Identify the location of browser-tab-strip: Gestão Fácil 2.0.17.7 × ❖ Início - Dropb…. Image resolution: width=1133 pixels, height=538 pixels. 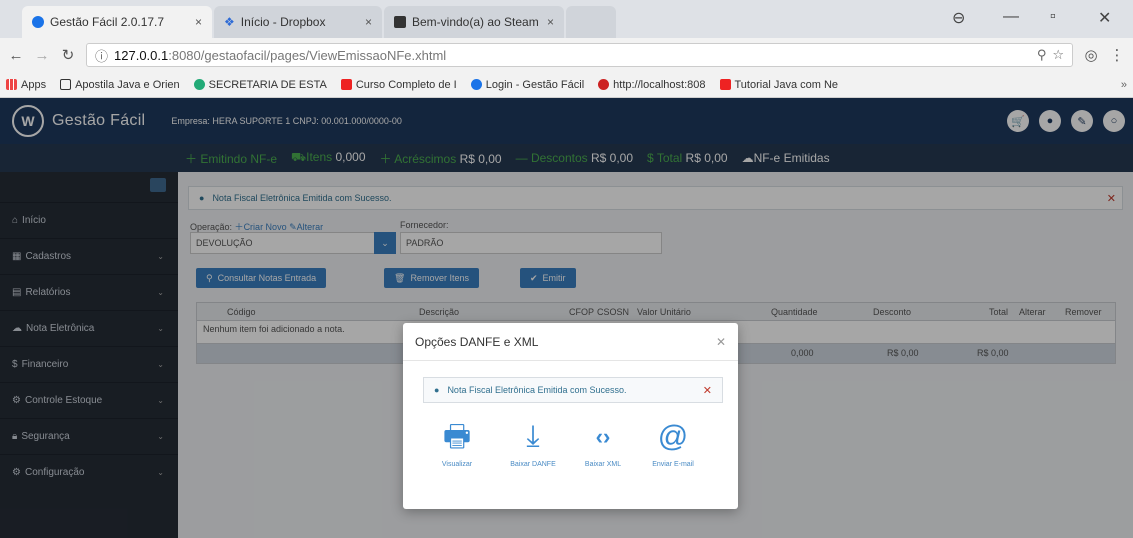
(566, 19).